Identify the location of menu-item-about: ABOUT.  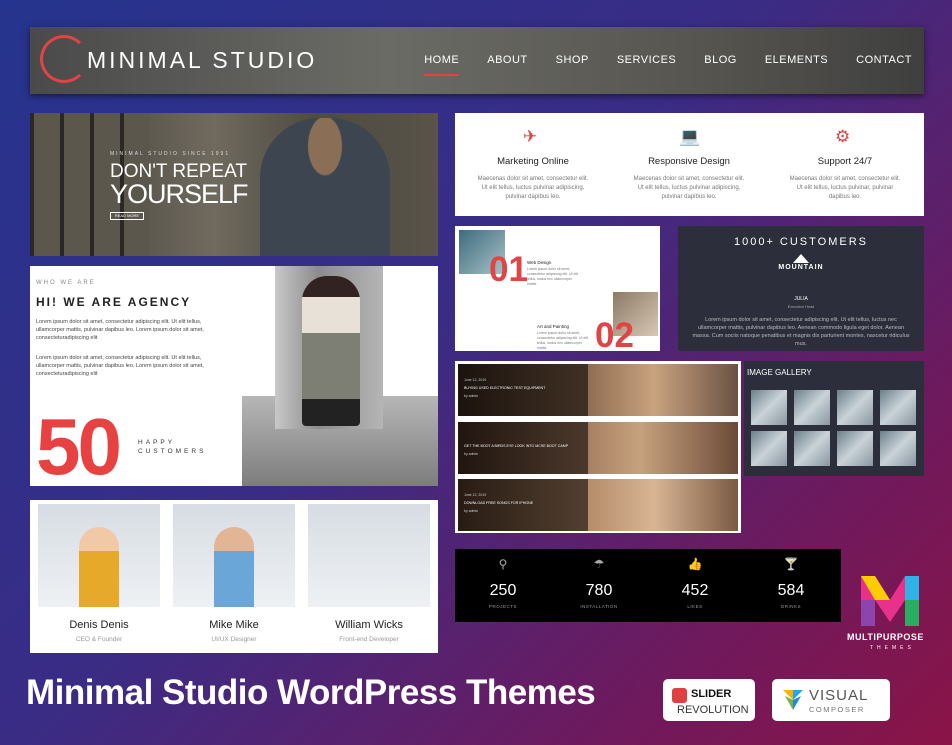
(507, 60).